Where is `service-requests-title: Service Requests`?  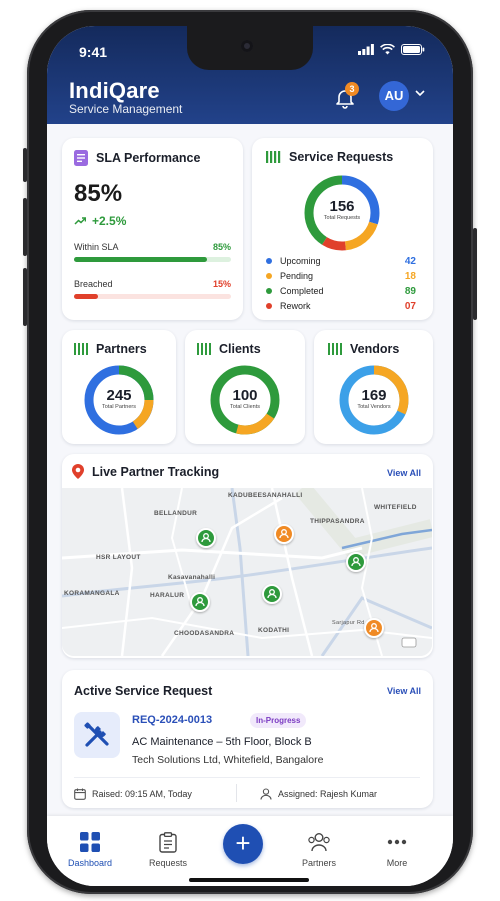
service-requests-title: Service Requests is located at coordinates (341, 157).